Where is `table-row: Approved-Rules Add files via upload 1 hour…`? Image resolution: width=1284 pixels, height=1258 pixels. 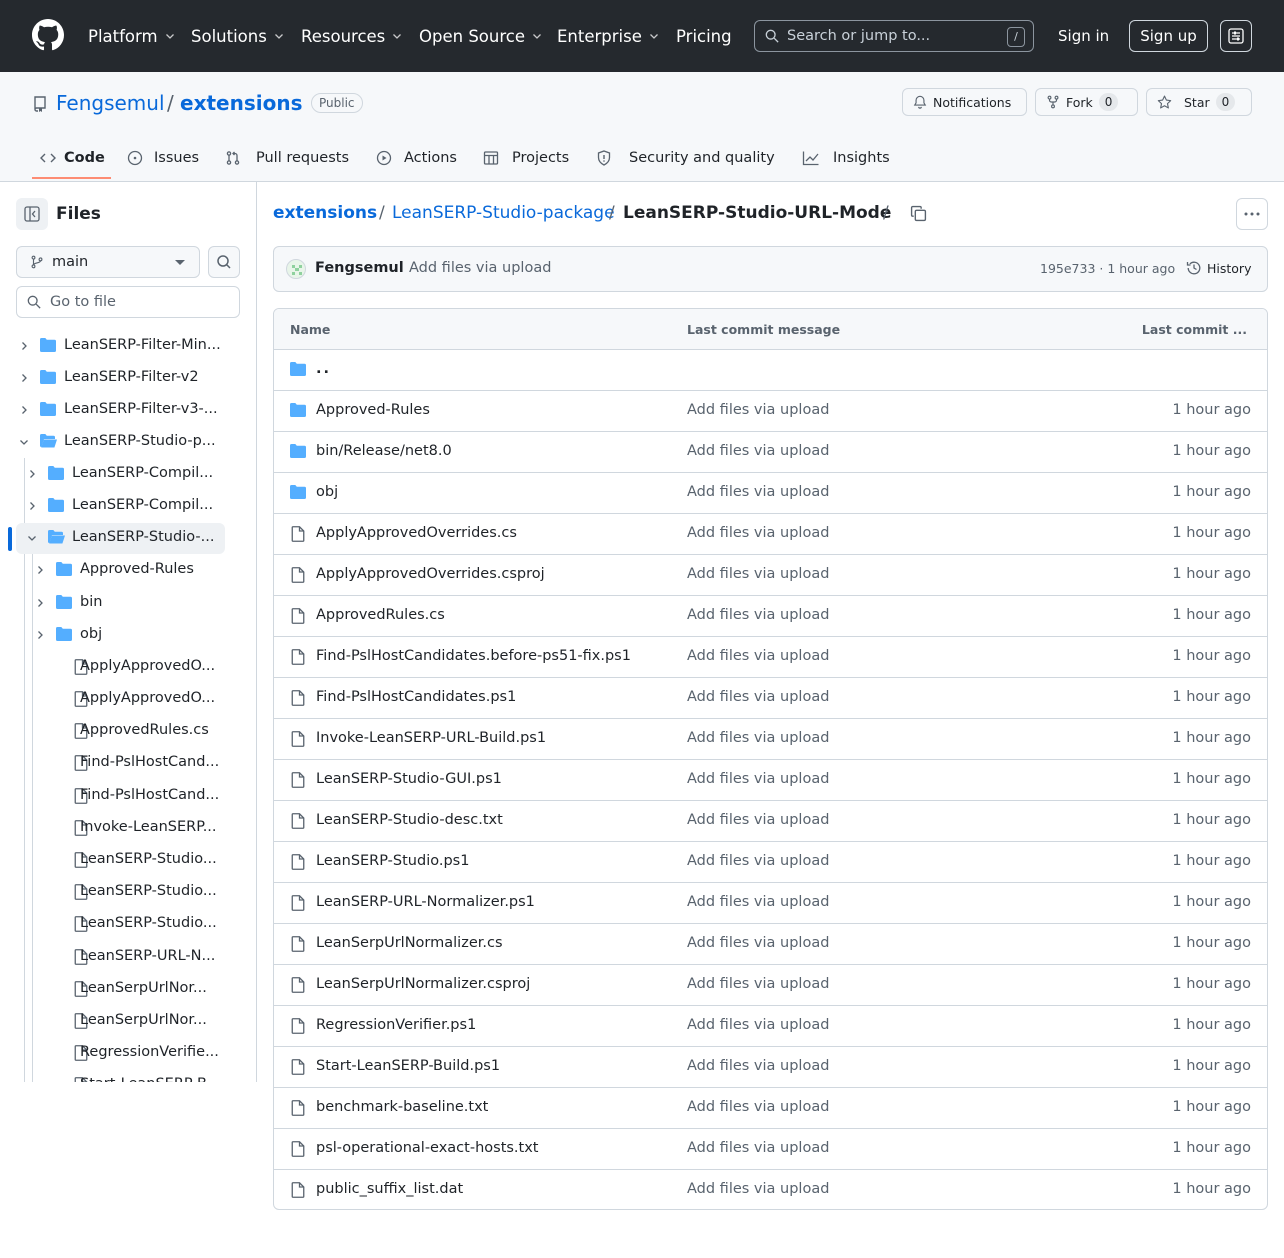
table-row: Approved-Rules Add files via upload 1 hour… is located at coordinates (770, 411).